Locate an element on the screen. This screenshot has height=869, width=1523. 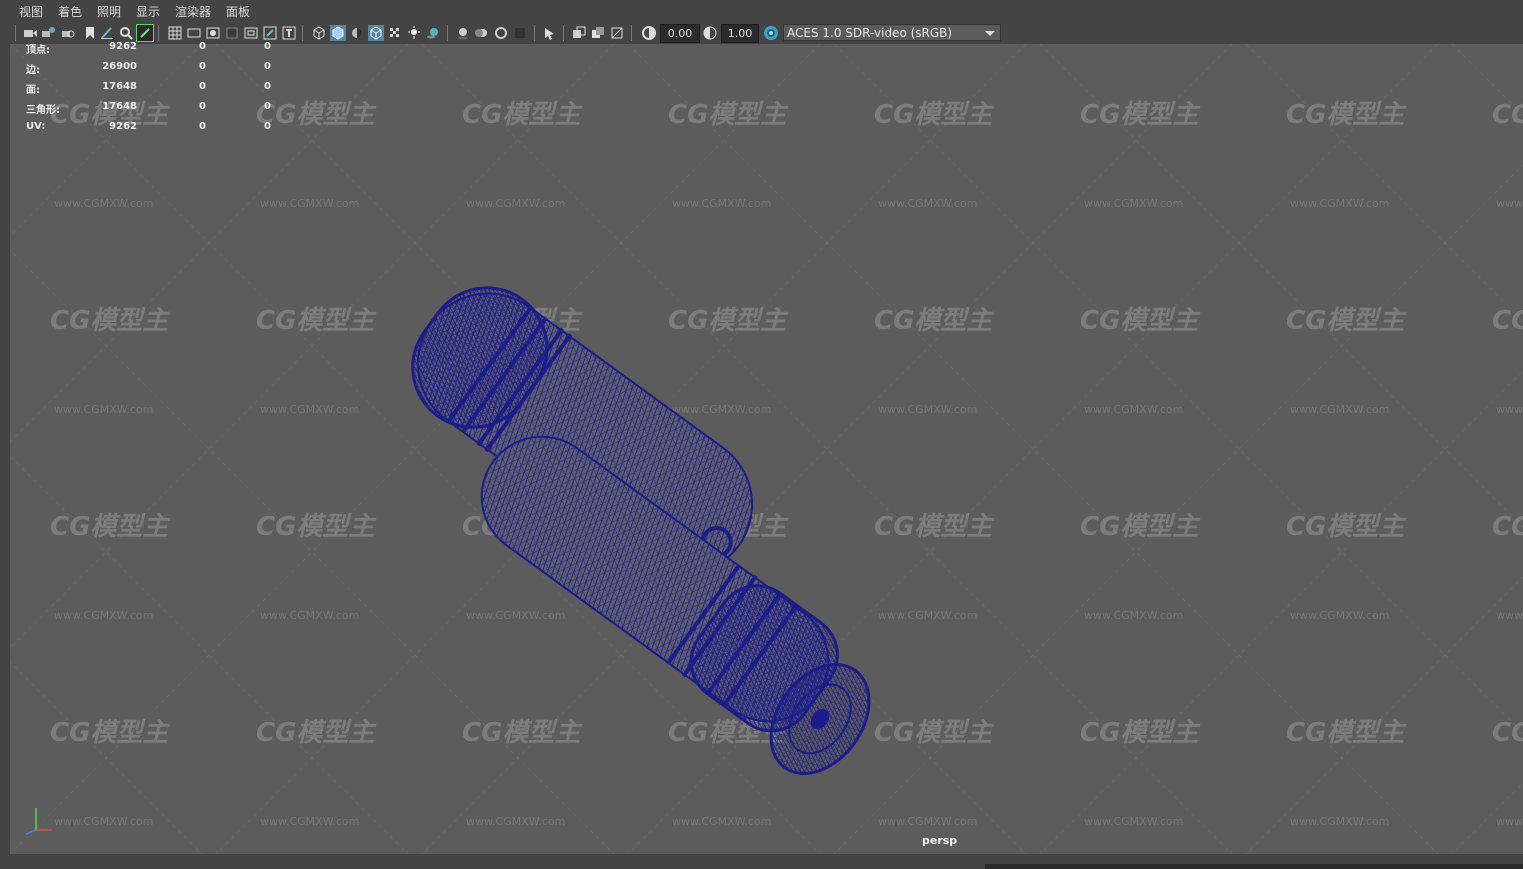
menu-show: 显示 is located at coordinates (148, 11).